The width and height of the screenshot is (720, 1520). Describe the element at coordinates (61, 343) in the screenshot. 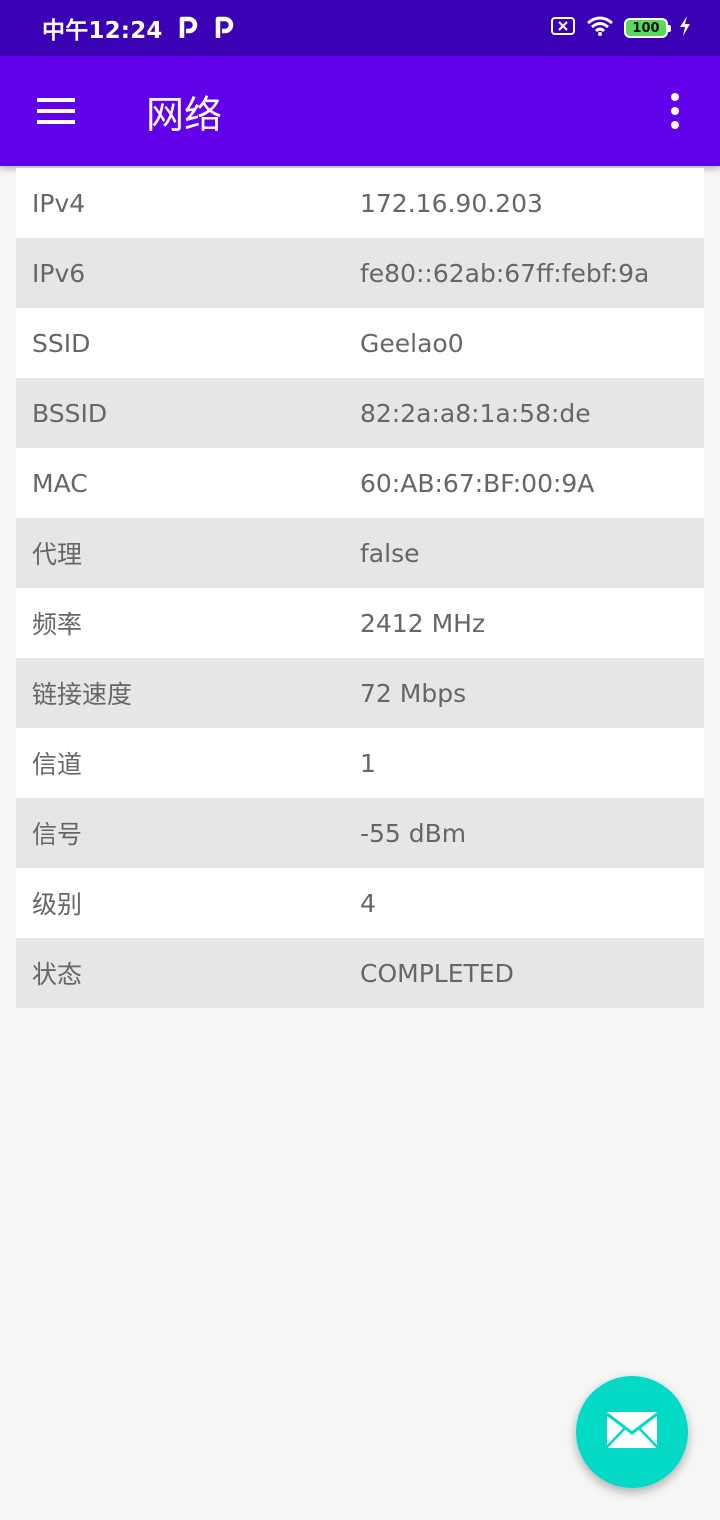

I see `row-key: SSID` at that location.